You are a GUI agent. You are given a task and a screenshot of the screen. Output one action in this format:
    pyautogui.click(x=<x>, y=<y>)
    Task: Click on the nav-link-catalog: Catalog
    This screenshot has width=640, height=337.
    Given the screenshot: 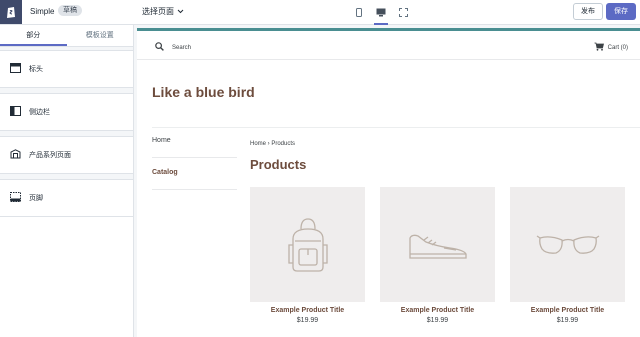 What is the action you would take?
    pyautogui.click(x=194, y=178)
    